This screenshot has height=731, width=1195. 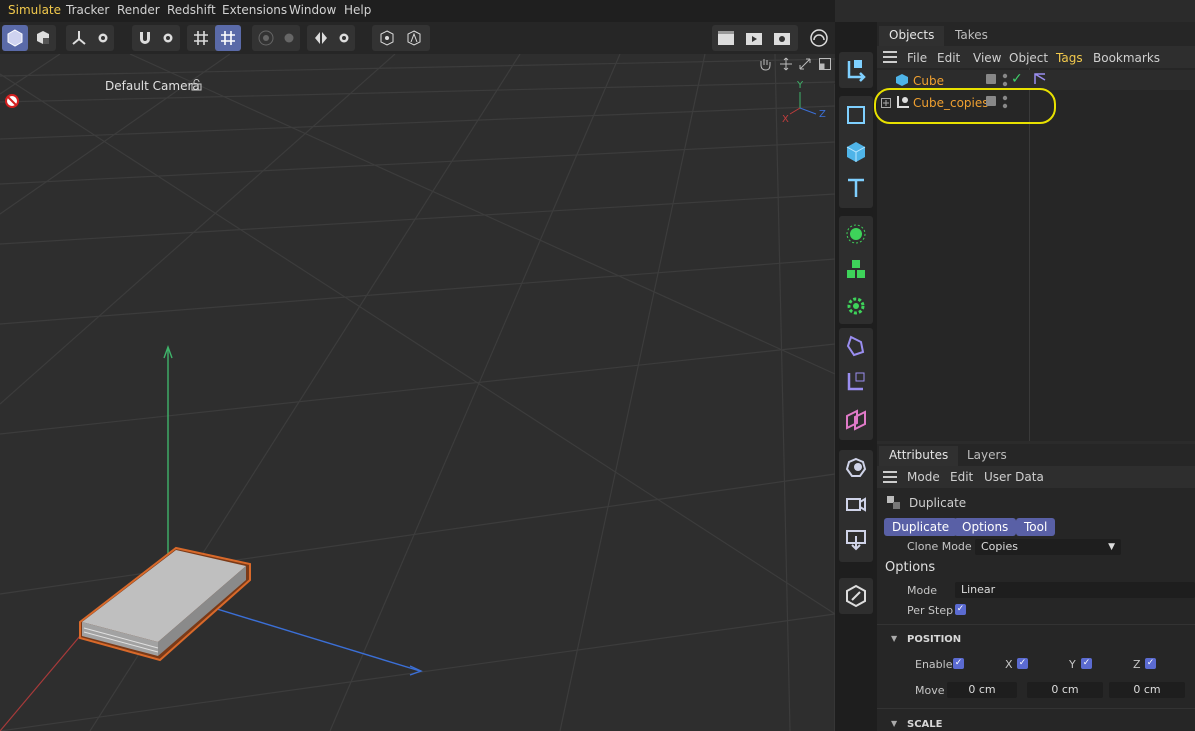 I want to click on maximize-view-icon, so click(x=825, y=65).